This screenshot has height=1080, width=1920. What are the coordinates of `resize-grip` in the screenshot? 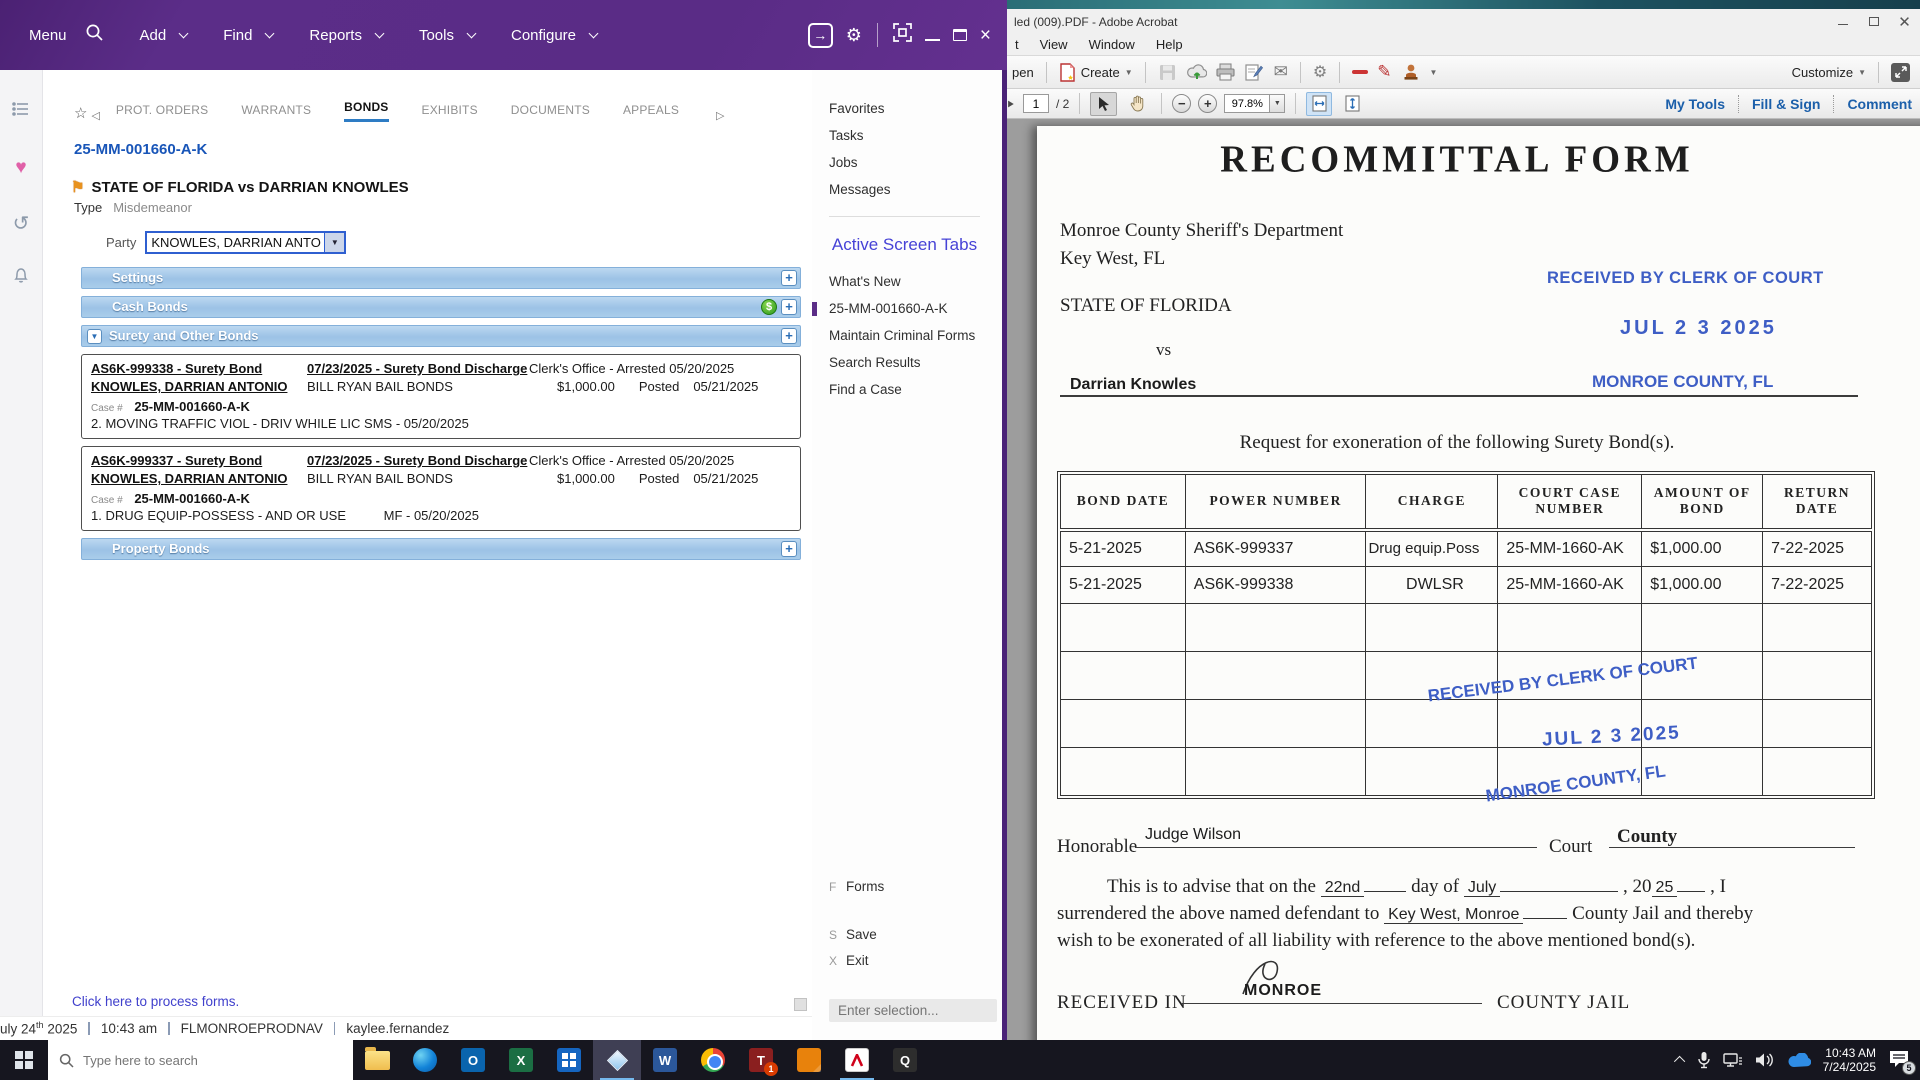 It's located at (800, 1004).